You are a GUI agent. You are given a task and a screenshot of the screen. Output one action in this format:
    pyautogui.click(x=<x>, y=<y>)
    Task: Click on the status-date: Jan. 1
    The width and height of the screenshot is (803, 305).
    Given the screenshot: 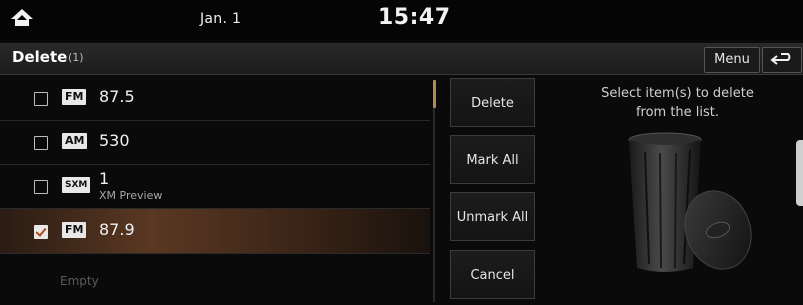 What is the action you would take?
    pyautogui.click(x=221, y=19)
    